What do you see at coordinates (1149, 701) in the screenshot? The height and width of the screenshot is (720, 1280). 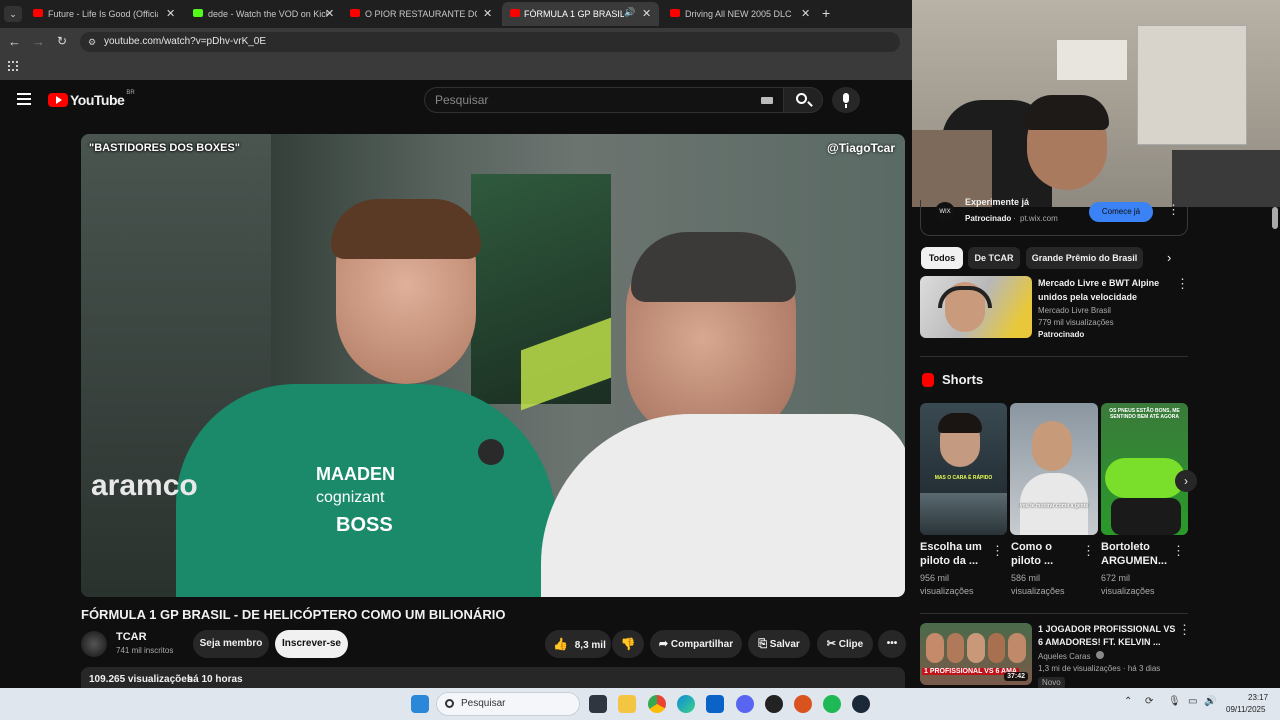 I see `tray-sync-icon: ⟳` at bounding box center [1149, 701].